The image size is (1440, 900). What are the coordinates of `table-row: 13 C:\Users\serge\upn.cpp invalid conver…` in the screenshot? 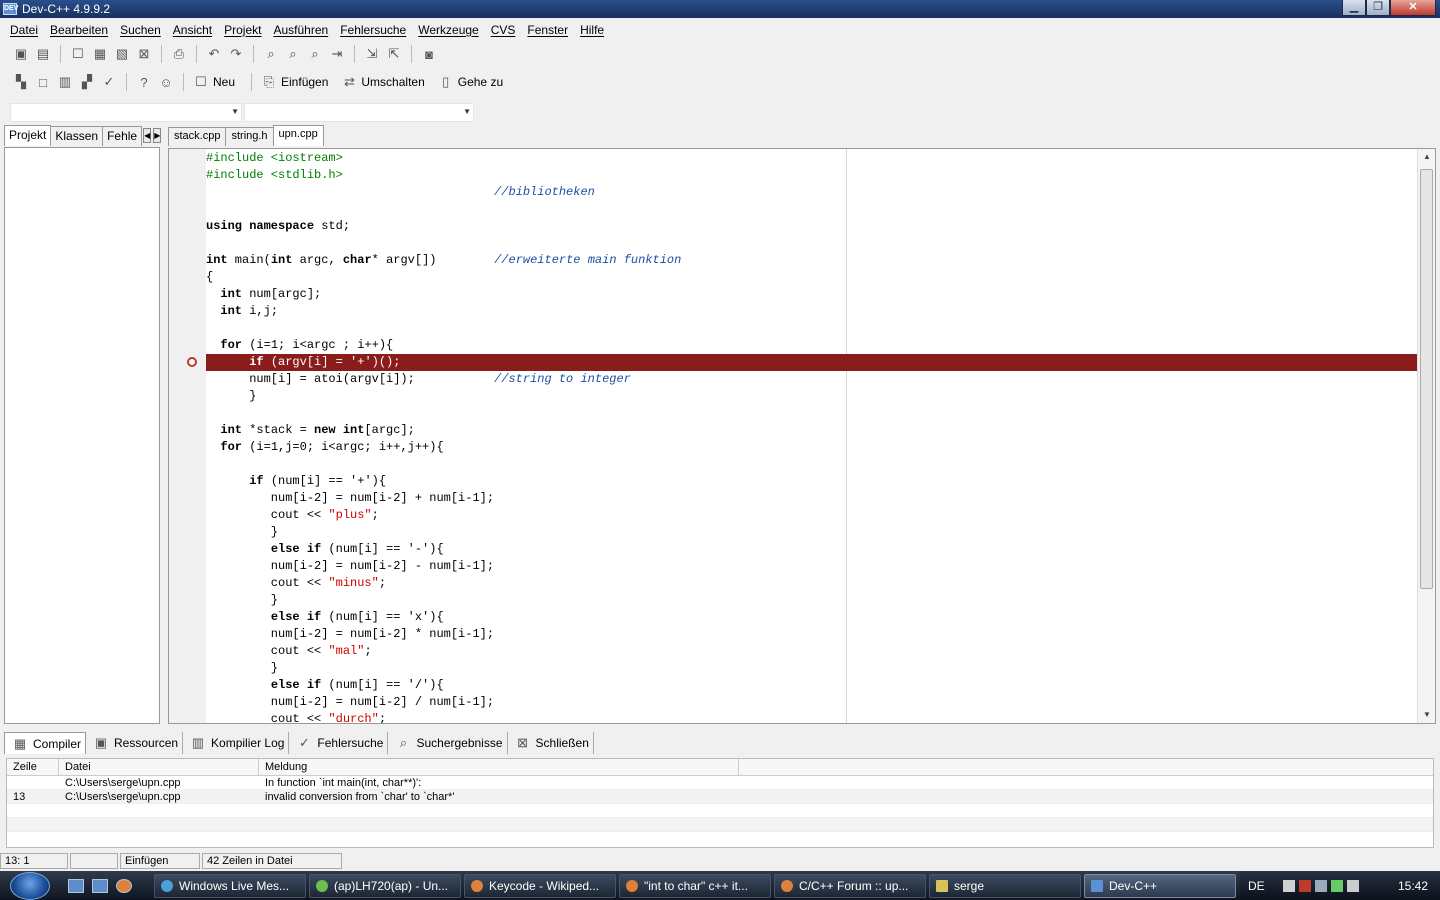 It's located at (720, 797).